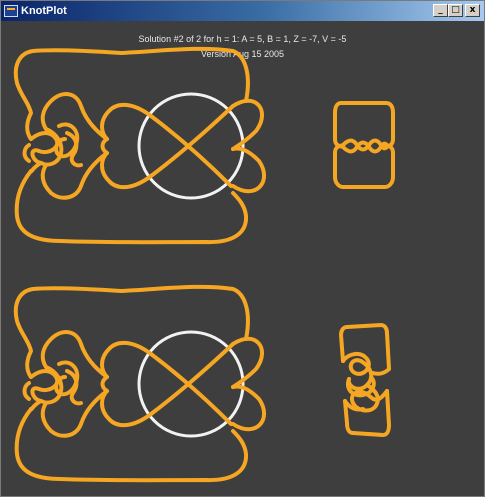 This screenshot has height=497, width=485. What do you see at coordinates (455, 10) in the screenshot?
I see `maximize-button: □` at bounding box center [455, 10].